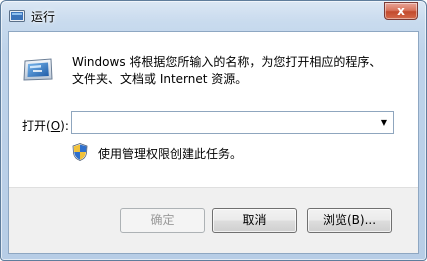 This screenshot has height=261, width=427. What do you see at coordinates (213, 16) in the screenshot?
I see `title-bar: 运行 x` at bounding box center [213, 16].